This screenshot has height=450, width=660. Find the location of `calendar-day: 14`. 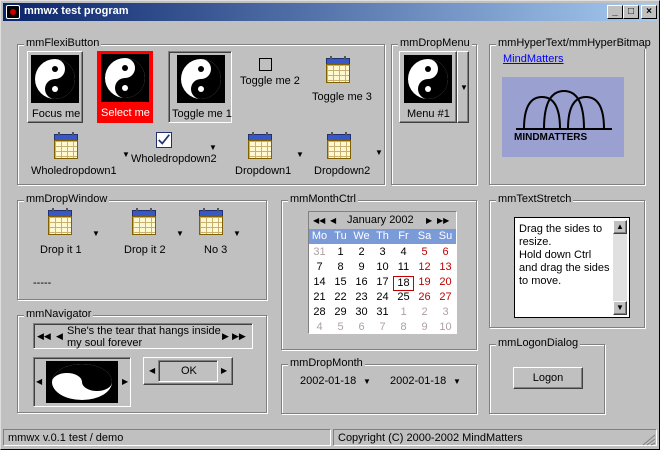

calendar-day: 14 is located at coordinates (319, 283).